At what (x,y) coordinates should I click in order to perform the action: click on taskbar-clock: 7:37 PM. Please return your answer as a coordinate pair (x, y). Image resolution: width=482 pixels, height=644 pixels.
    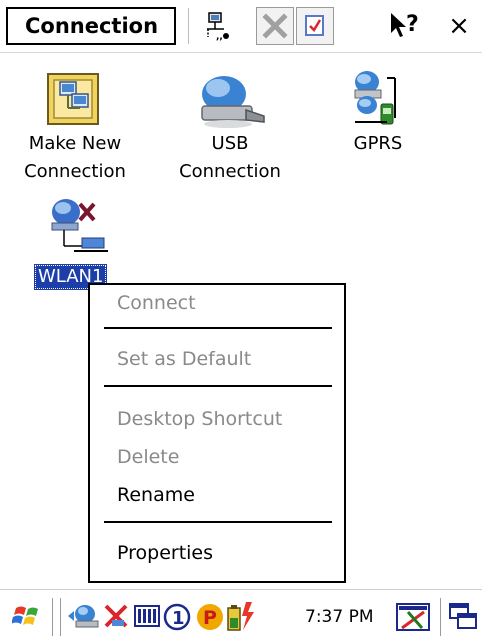
    Looking at the image, I should click on (339, 617).